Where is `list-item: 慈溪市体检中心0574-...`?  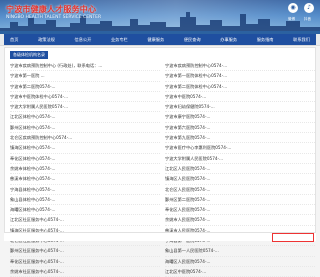 list-item: 慈溪市体检中心0574-... is located at coordinates (85, 179).